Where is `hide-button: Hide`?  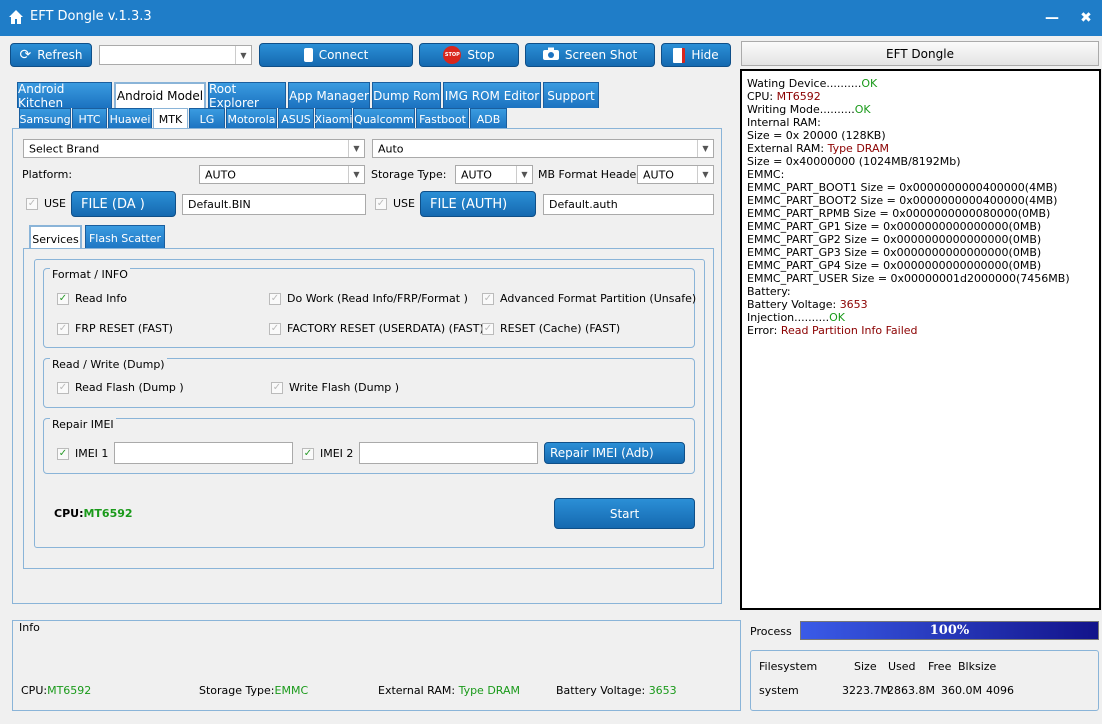 hide-button: Hide is located at coordinates (696, 55).